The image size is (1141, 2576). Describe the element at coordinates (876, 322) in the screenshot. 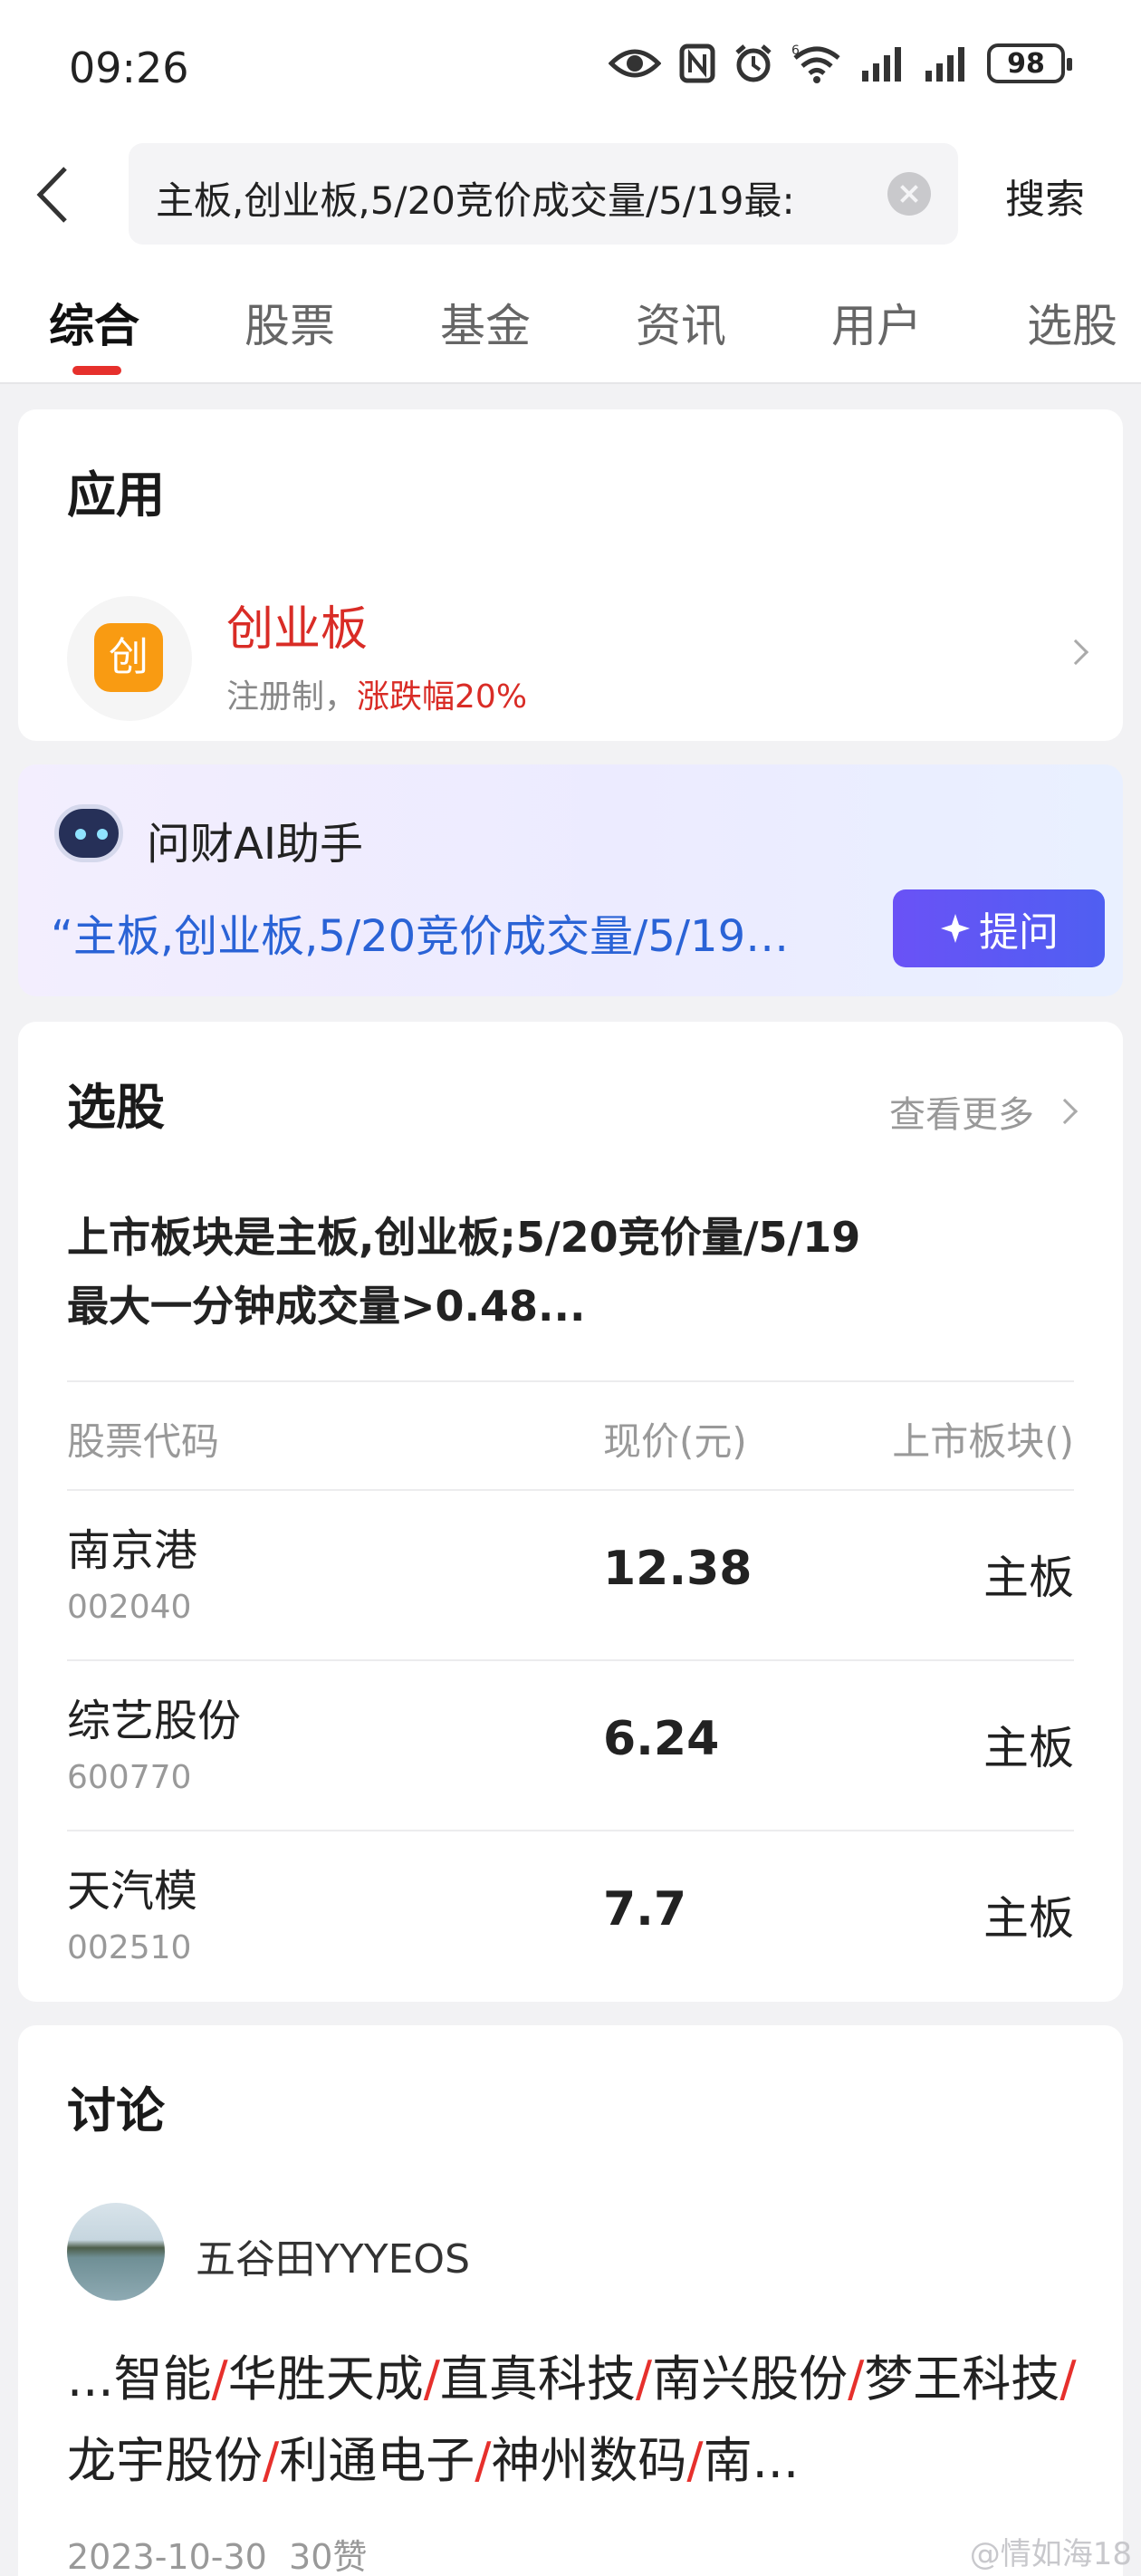

I see `tab-users: 用户` at that location.